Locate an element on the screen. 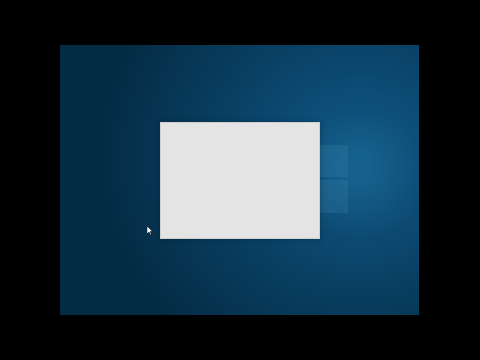 This screenshot has height=360, width=480. wallpaper-logo is located at coordinates (334, 180).